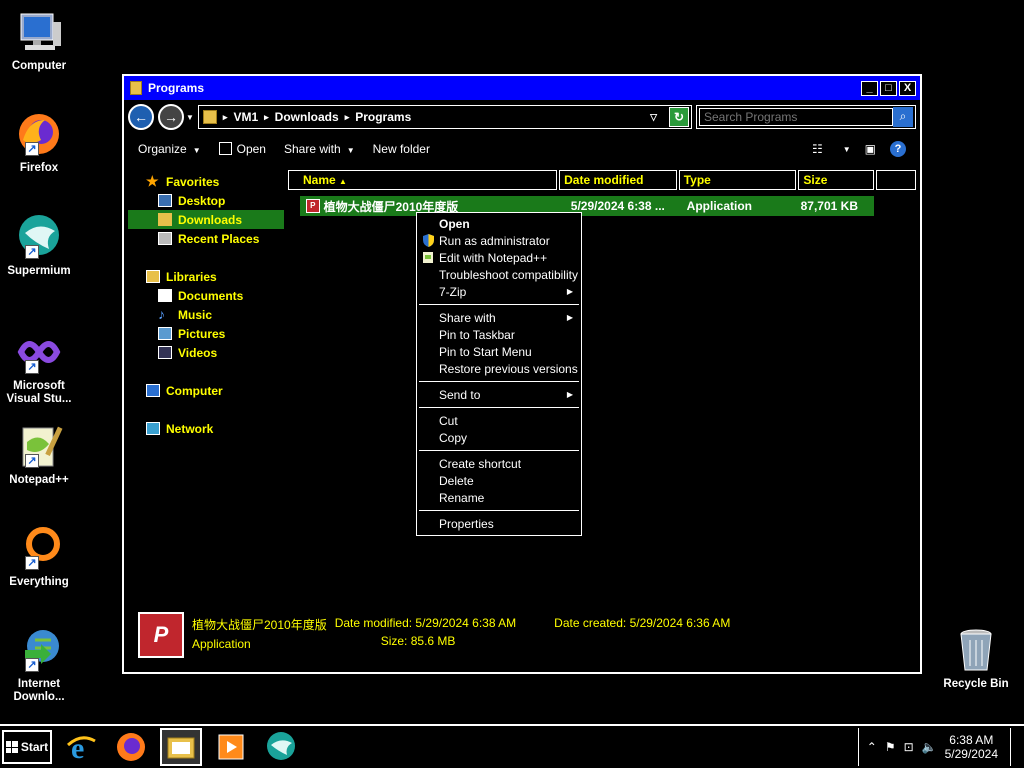 This screenshot has width=1024, height=768. I want to click on nav-recent-places: Recent Places, so click(206, 238).